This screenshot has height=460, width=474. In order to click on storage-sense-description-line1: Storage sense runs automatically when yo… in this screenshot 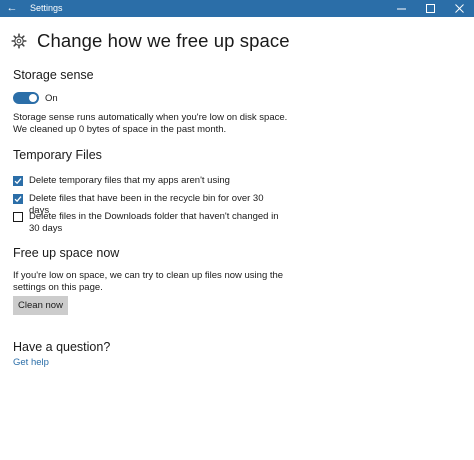, I will do `click(150, 117)`.